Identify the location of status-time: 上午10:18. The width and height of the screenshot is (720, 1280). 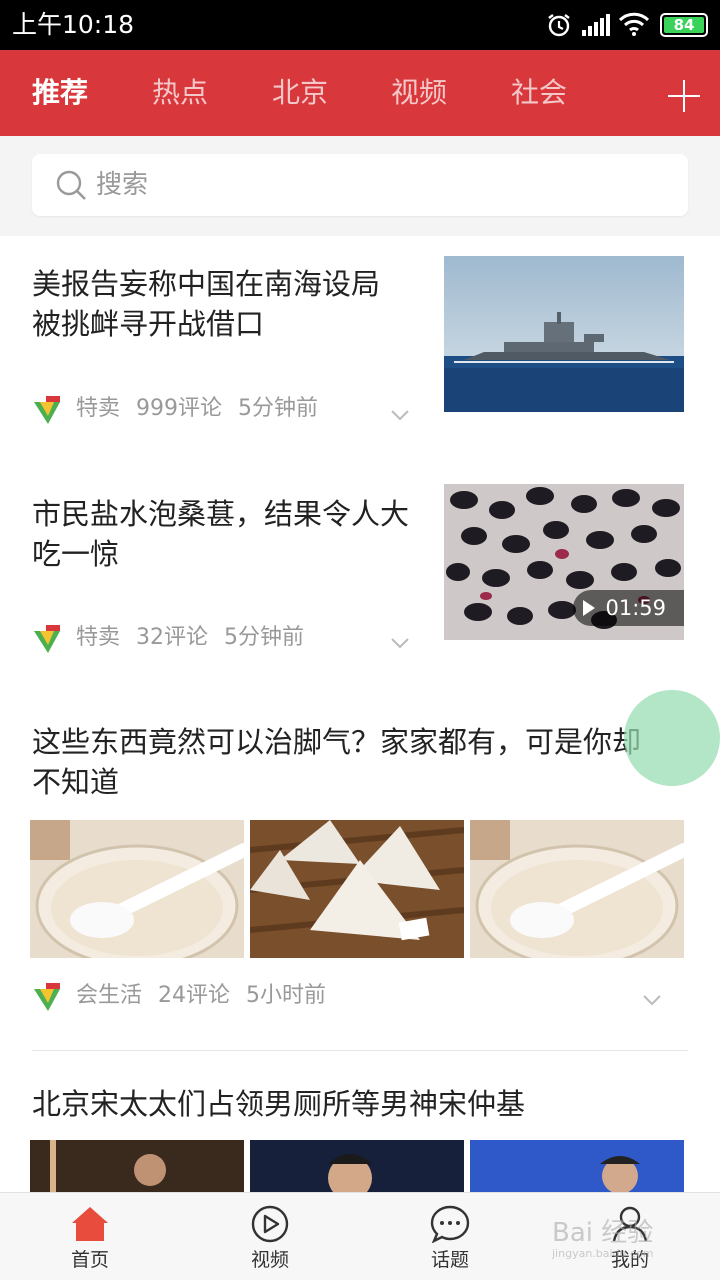
(73, 24).